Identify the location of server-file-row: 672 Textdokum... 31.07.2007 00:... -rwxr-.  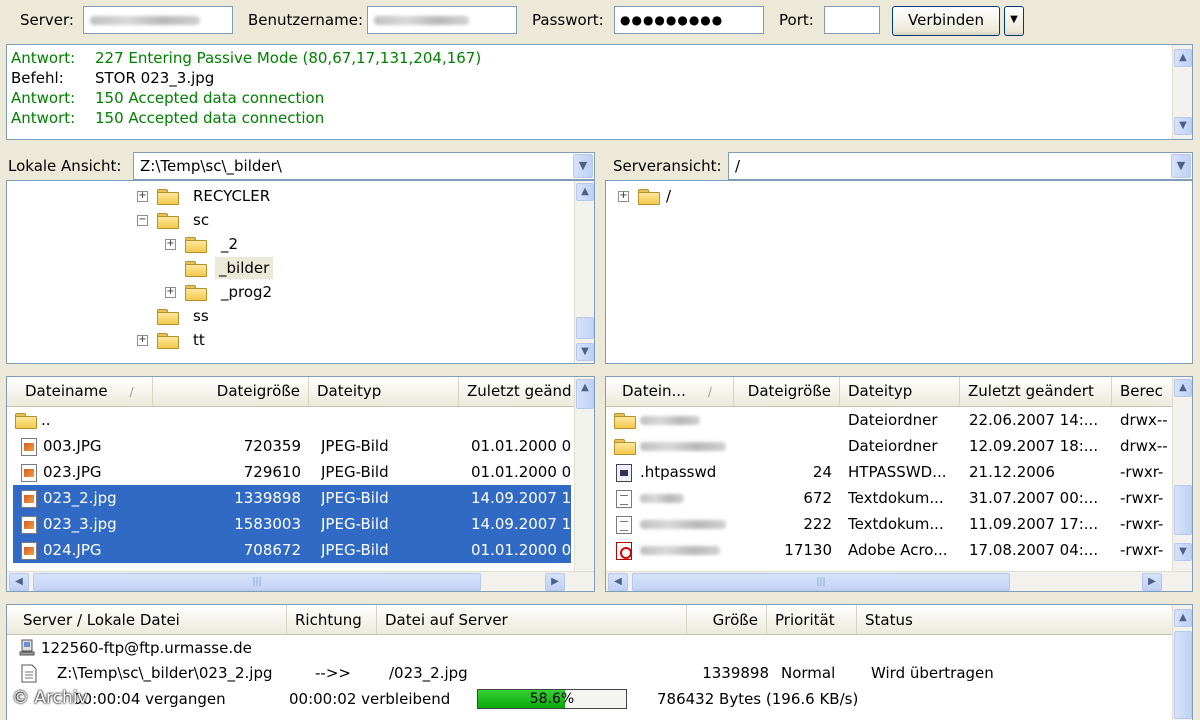
(889, 498).